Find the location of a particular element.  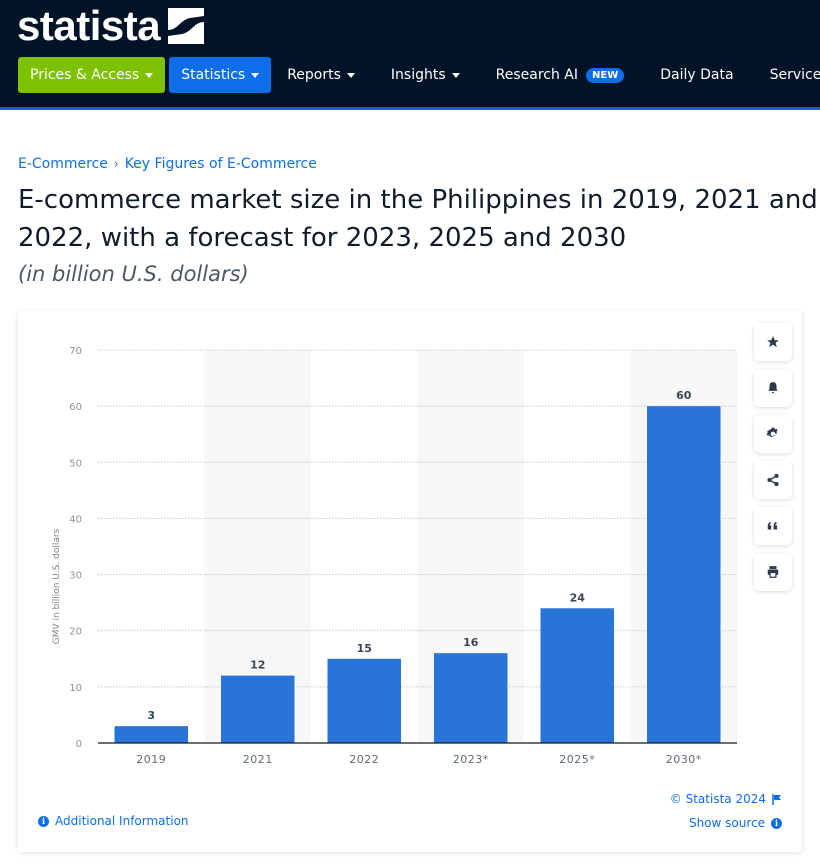

y-axis-label: GMV in billion U.S. dollars is located at coordinates (57, 586).